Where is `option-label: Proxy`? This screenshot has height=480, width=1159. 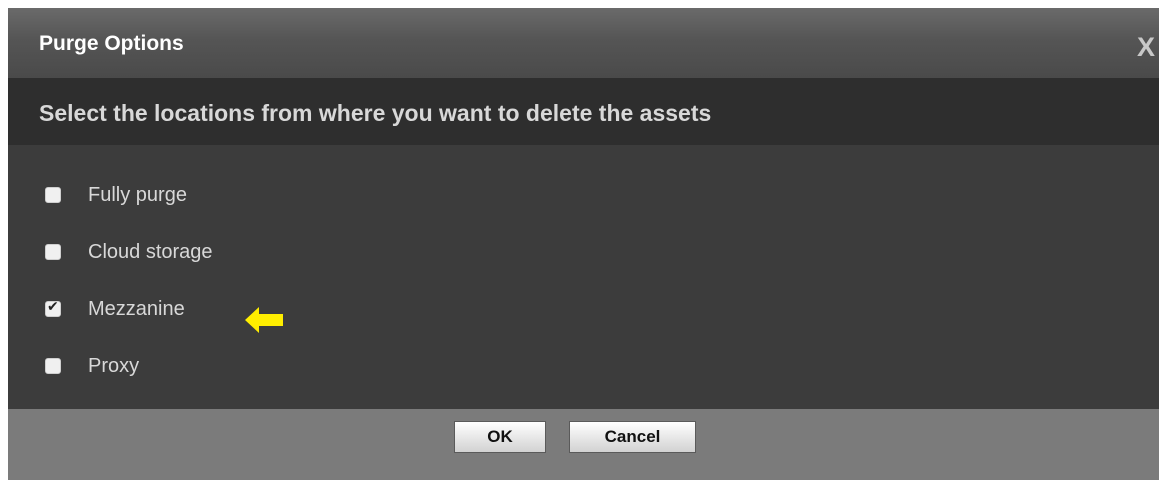
option-label: Proxy is located at coordinates (114, 365).